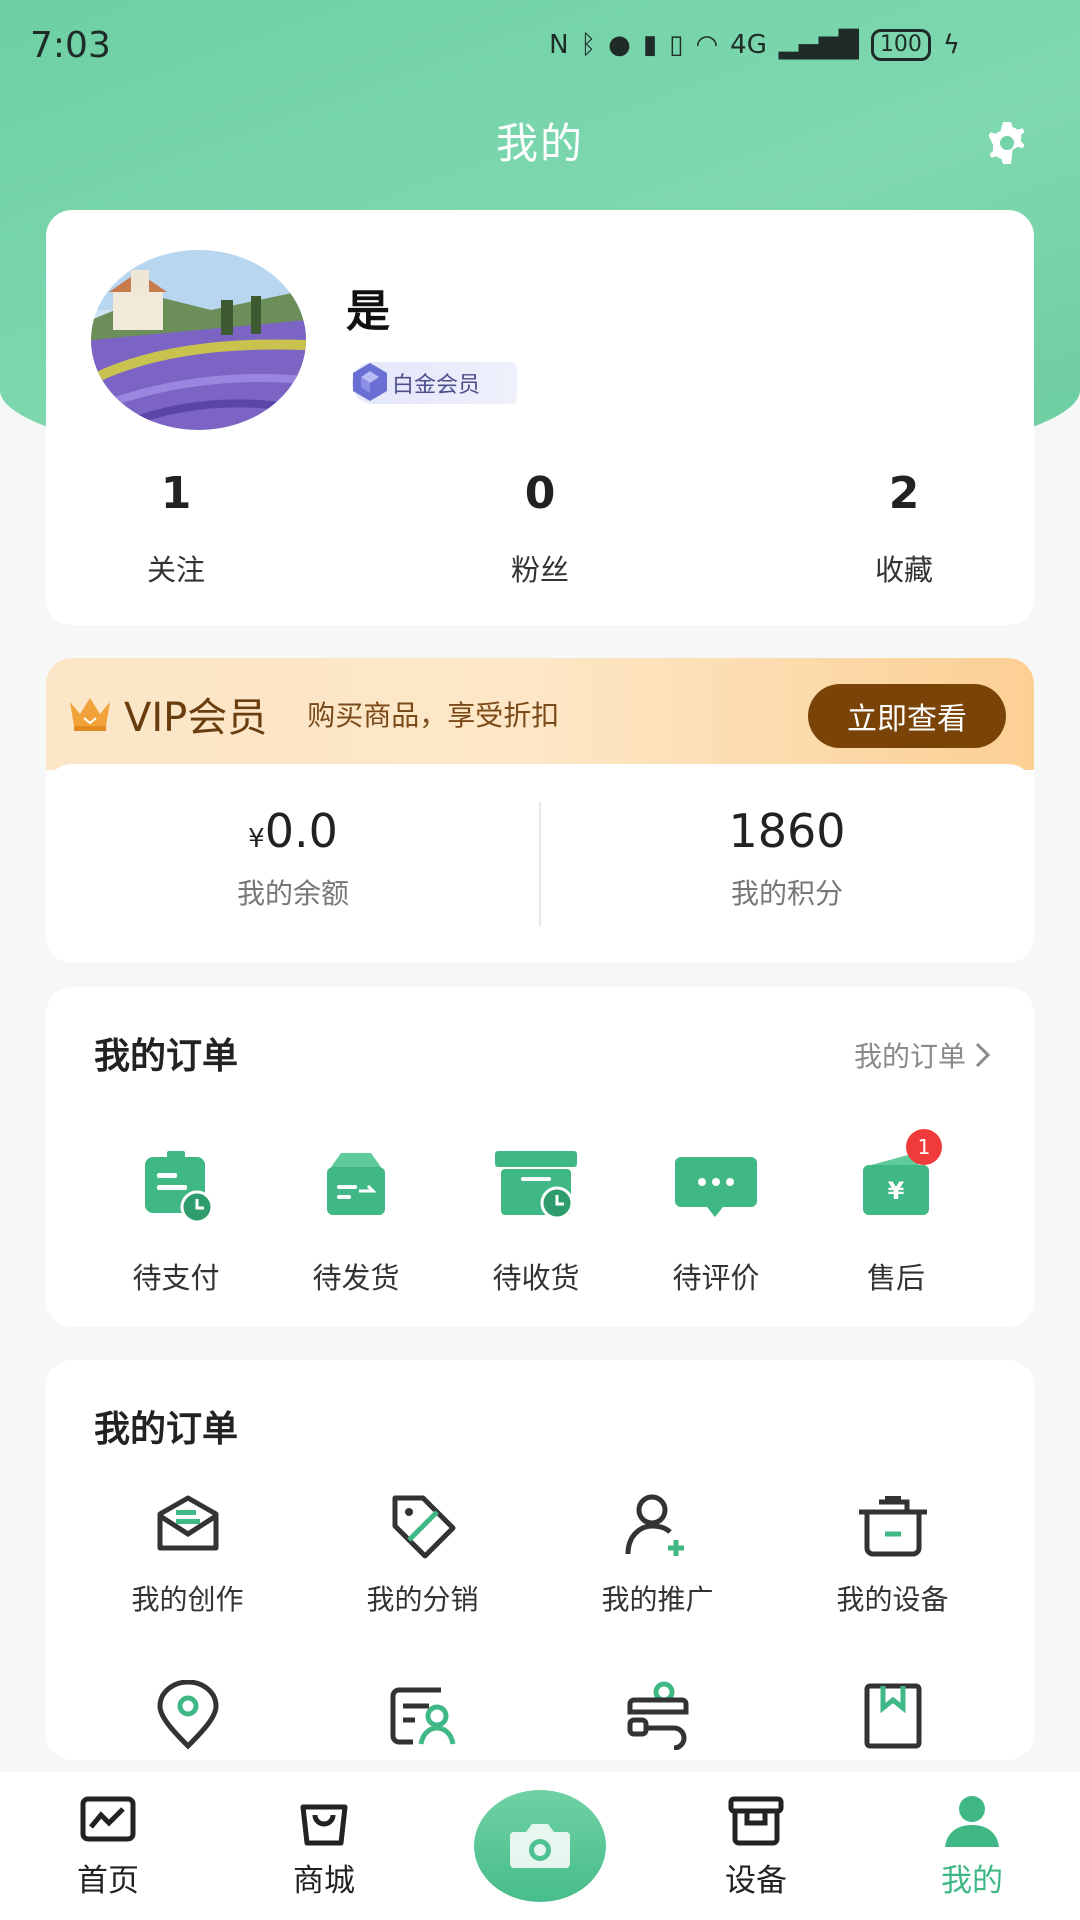 The height and width of the screenshot is (1920, 1080). Describe the element at coordinates (540, 140) in the screenshot. I see `title-bar: 我的` at that location.